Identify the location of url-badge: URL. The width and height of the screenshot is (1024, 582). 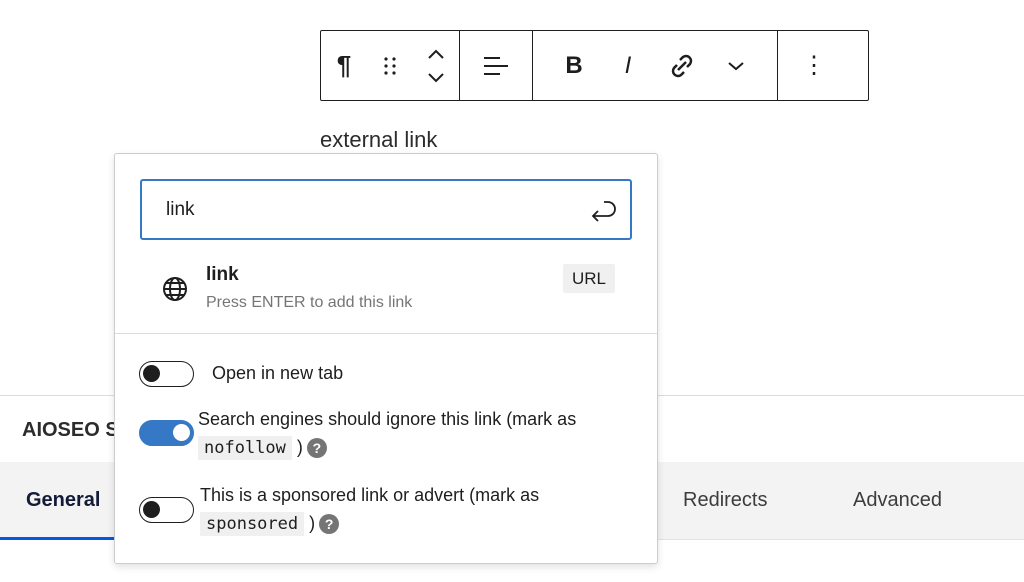
(589, 278).